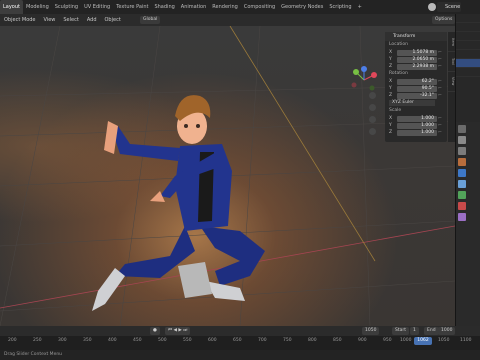  What do you see at coordinates (372, 95) in the screenshot?
I see `zoom-icon` at bounding box center [372, 95].